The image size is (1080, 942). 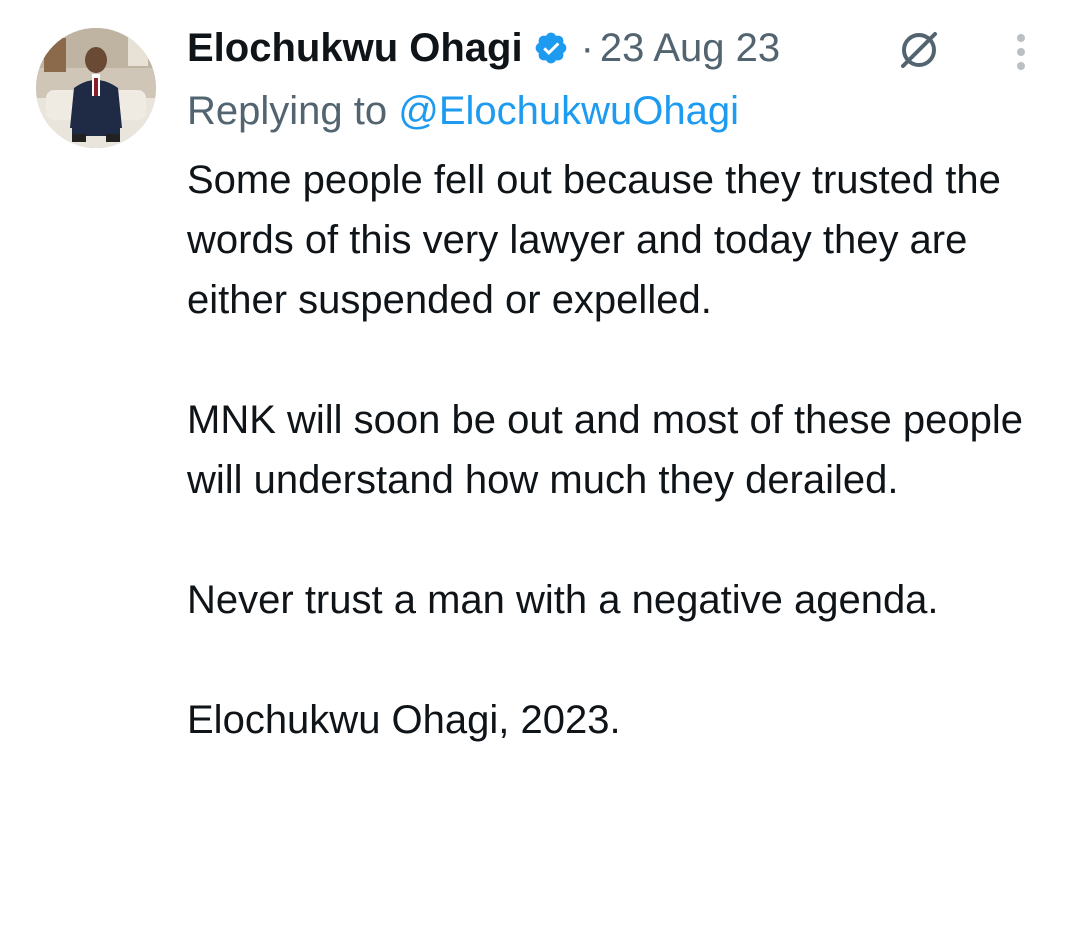 I want to click on replying-to: Replying to @ElochukwuOhagi, so click(x=617, y=111).